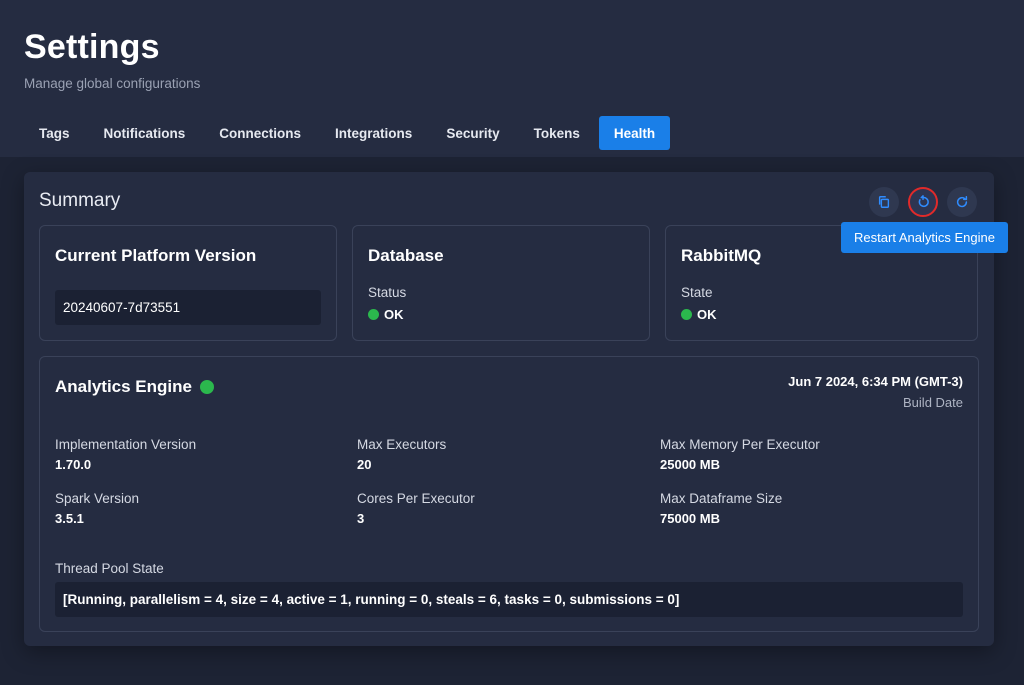 This screenshot has width=1024, height=685. What do you see at coordinates (260, 133) in the screenshot?
I see `tab-connections: Connections` at bounding box center [260, 133].